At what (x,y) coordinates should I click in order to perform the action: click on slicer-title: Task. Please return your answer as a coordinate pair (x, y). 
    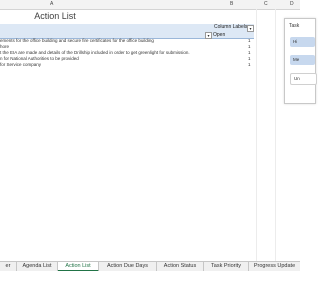
    Looking at the image, I should click on (294, 26).